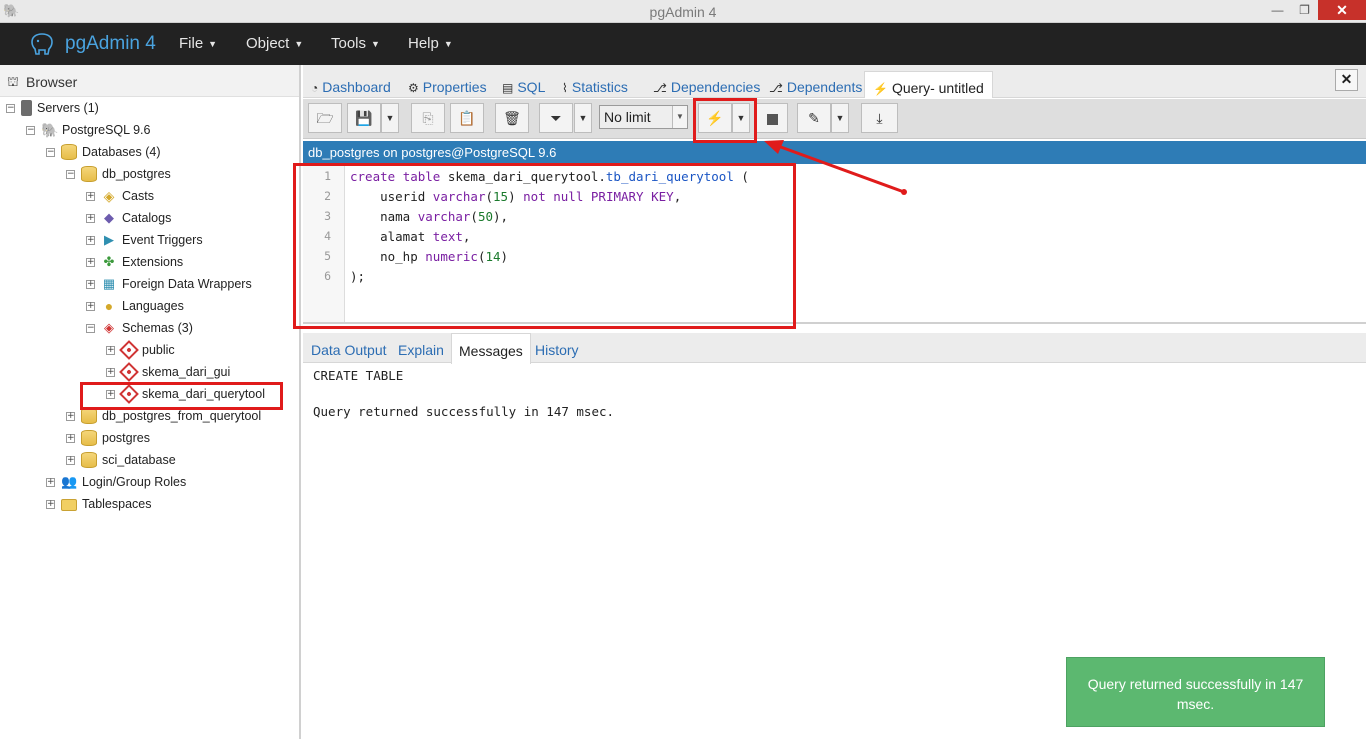  Describe the element at coordinates (116, 482) in the screenshot. I see `tree-item-login-group-roles: + 👥 Login/Group Roles` at that location.